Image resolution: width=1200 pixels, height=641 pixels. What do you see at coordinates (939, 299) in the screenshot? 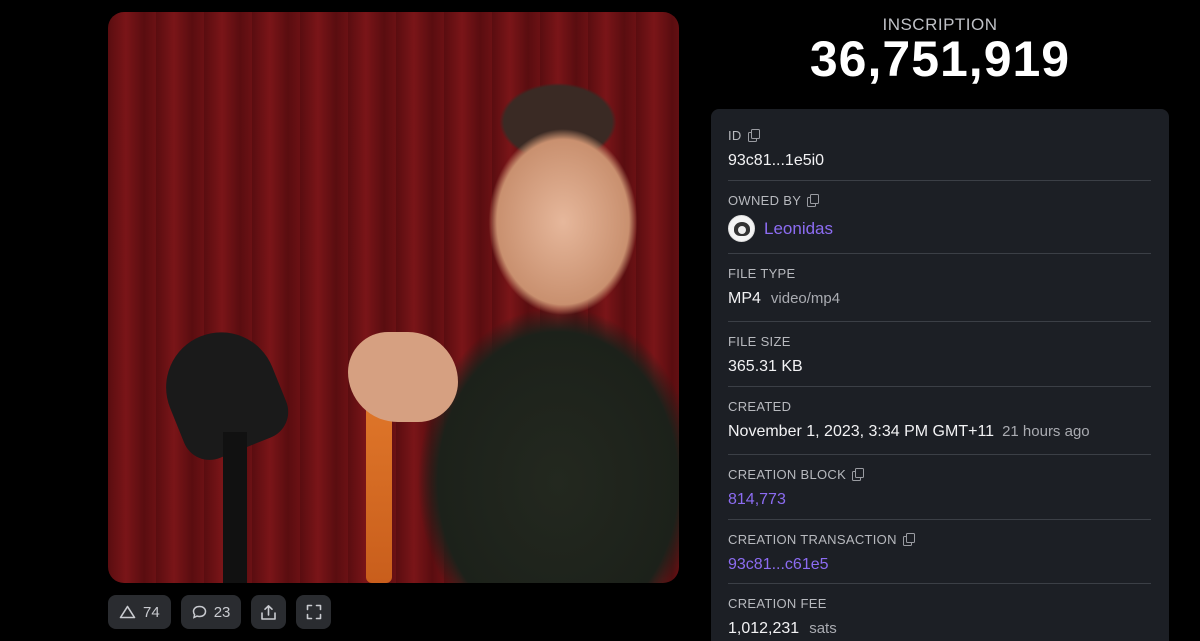
I see `file-type-value: MP4 video/mp4` at bounding box center [939, 299].